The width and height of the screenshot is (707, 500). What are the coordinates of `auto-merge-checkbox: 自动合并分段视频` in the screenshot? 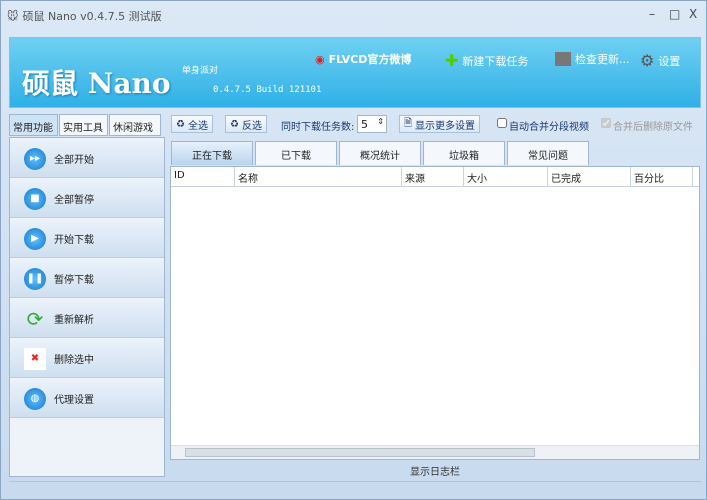 It's located at (543, 125).